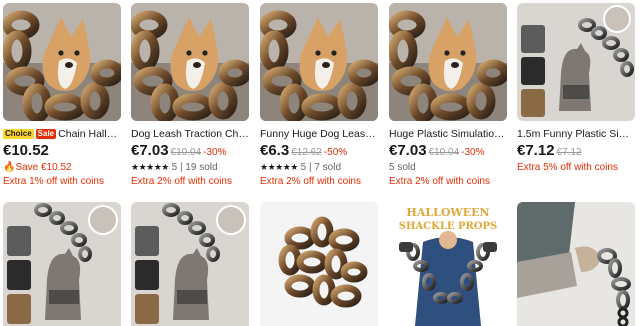 The image size is (640, 326). Describe the element at coordinates (18, 134) in the screenshot. I see `choice-badge: Choice` at that location.